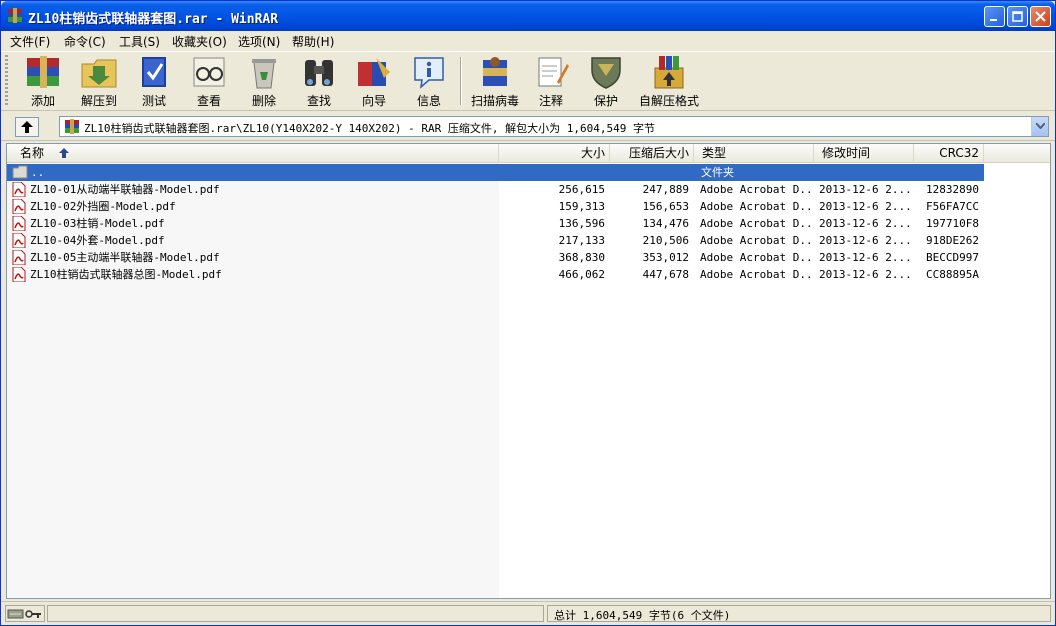 This screenshot has width=1056, height=626. Describe the element at coordinates (253, 153) in the screenshot. I see `column-name-header: 名称` at that location.